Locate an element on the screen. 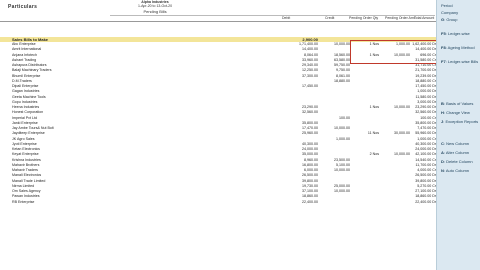 The height and width of the screenshot is (270, 480). column-header-credit: Credit is located at coordinates (330, 17).